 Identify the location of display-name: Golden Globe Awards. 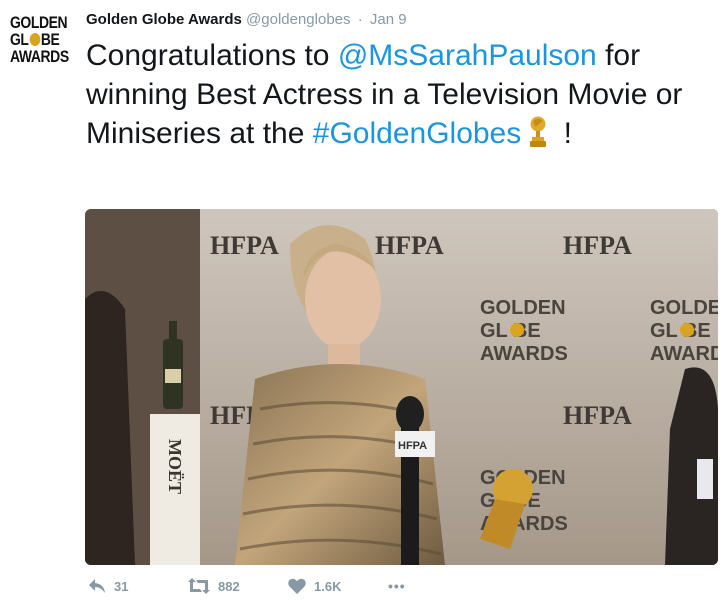
(164, 19).